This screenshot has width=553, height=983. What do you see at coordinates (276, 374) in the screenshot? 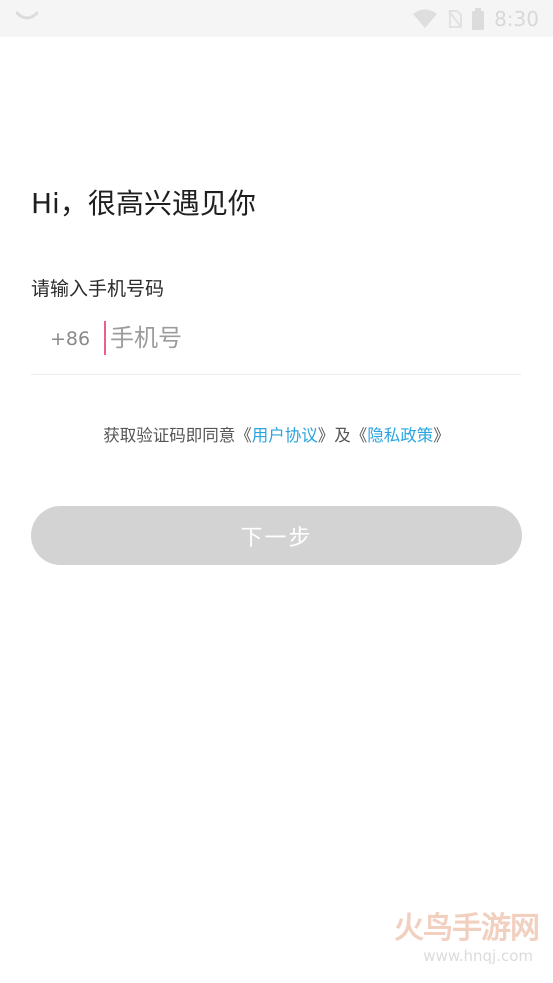
I see `input-divider` at bounding box center [276, 374].